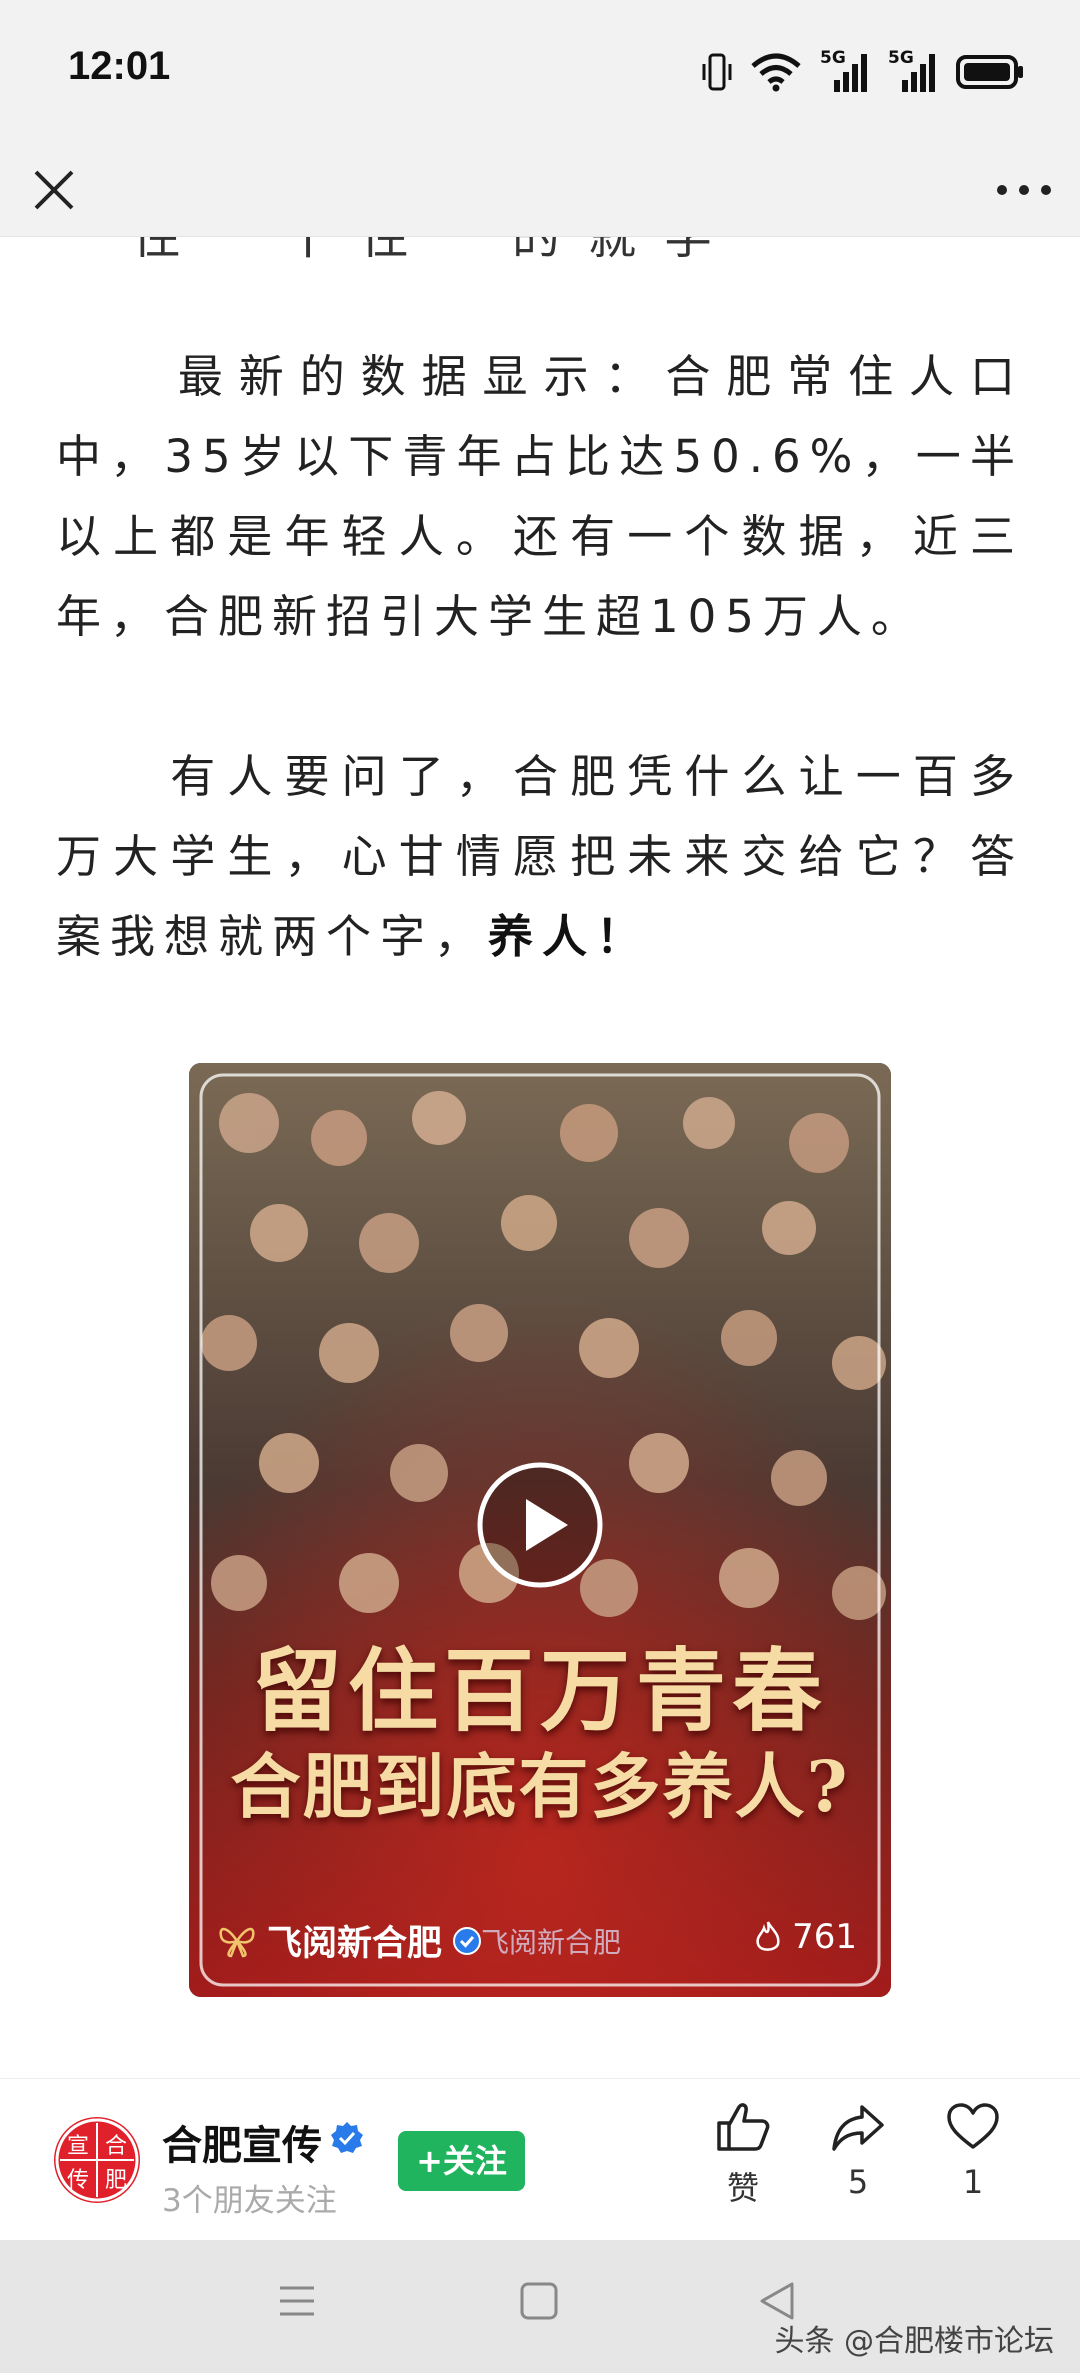 This screenshot has width=1080, height=2373. I want to click on share-button: 5, so click(858, 2151).